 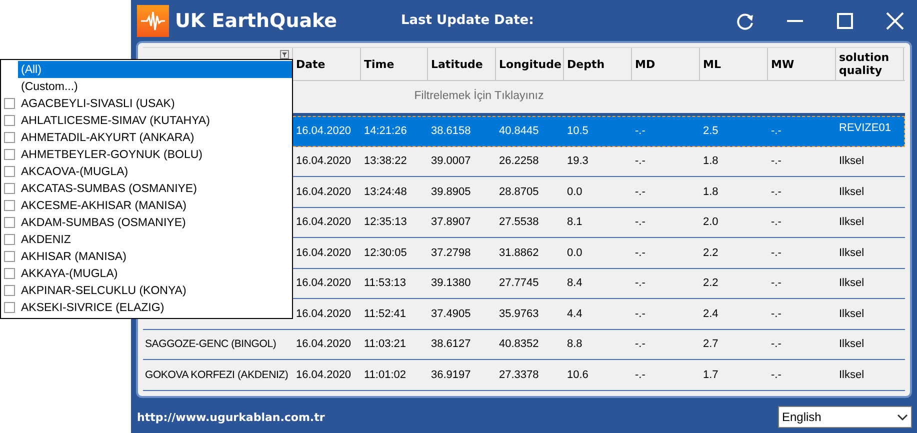 I want to click on table-cell-text: 40.8352, so click(x=519, y=344).